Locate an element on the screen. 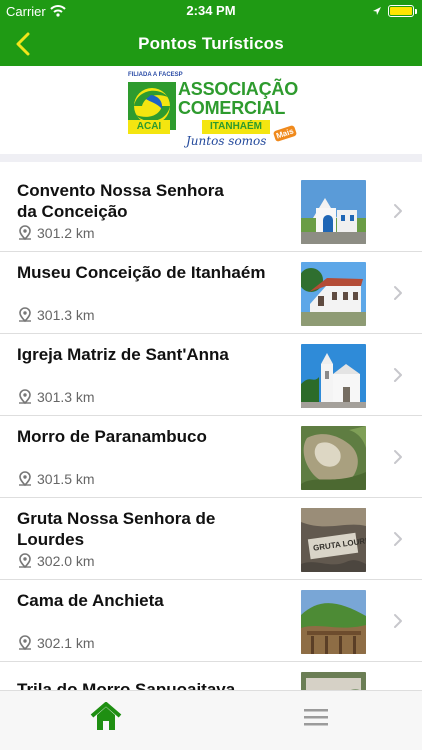  home-icon is located at coordinates (106, 716).